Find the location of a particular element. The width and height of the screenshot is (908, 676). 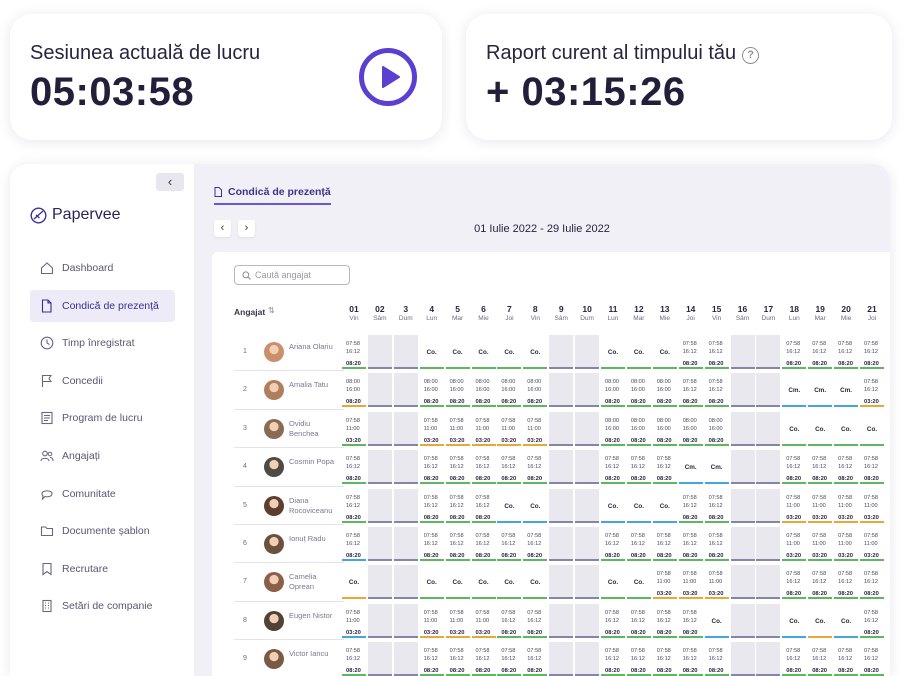

employee-row-label: 5 Diana Rocoviceanu is located at coordinates (277, 506).